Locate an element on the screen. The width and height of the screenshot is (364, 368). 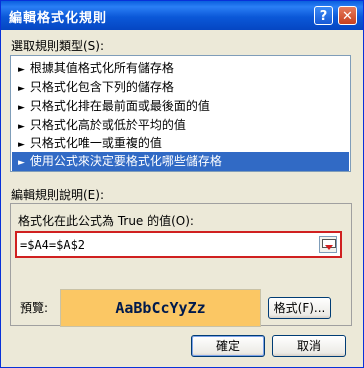
rule-type-item-selected: ► 使用公式來決定要格式化哪些儲存格 is located at coordinates (180, 161).